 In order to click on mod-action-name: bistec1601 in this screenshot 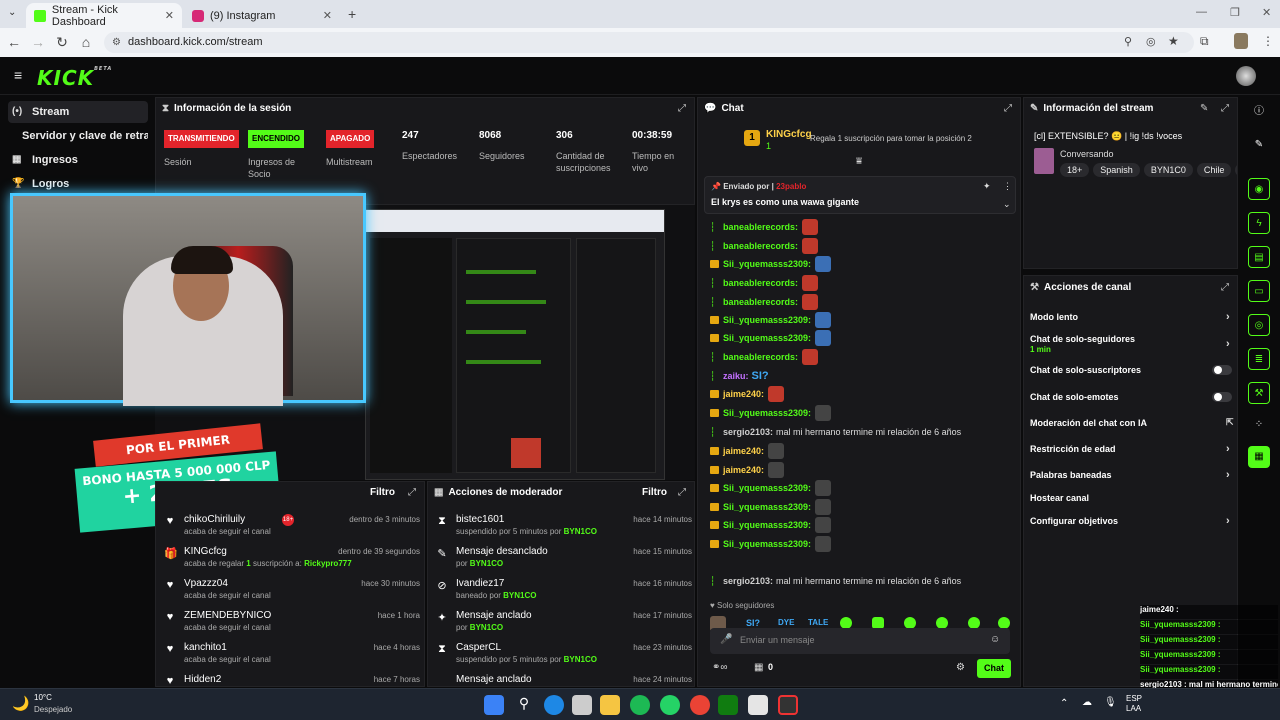, I will do `click(480, 519)`.